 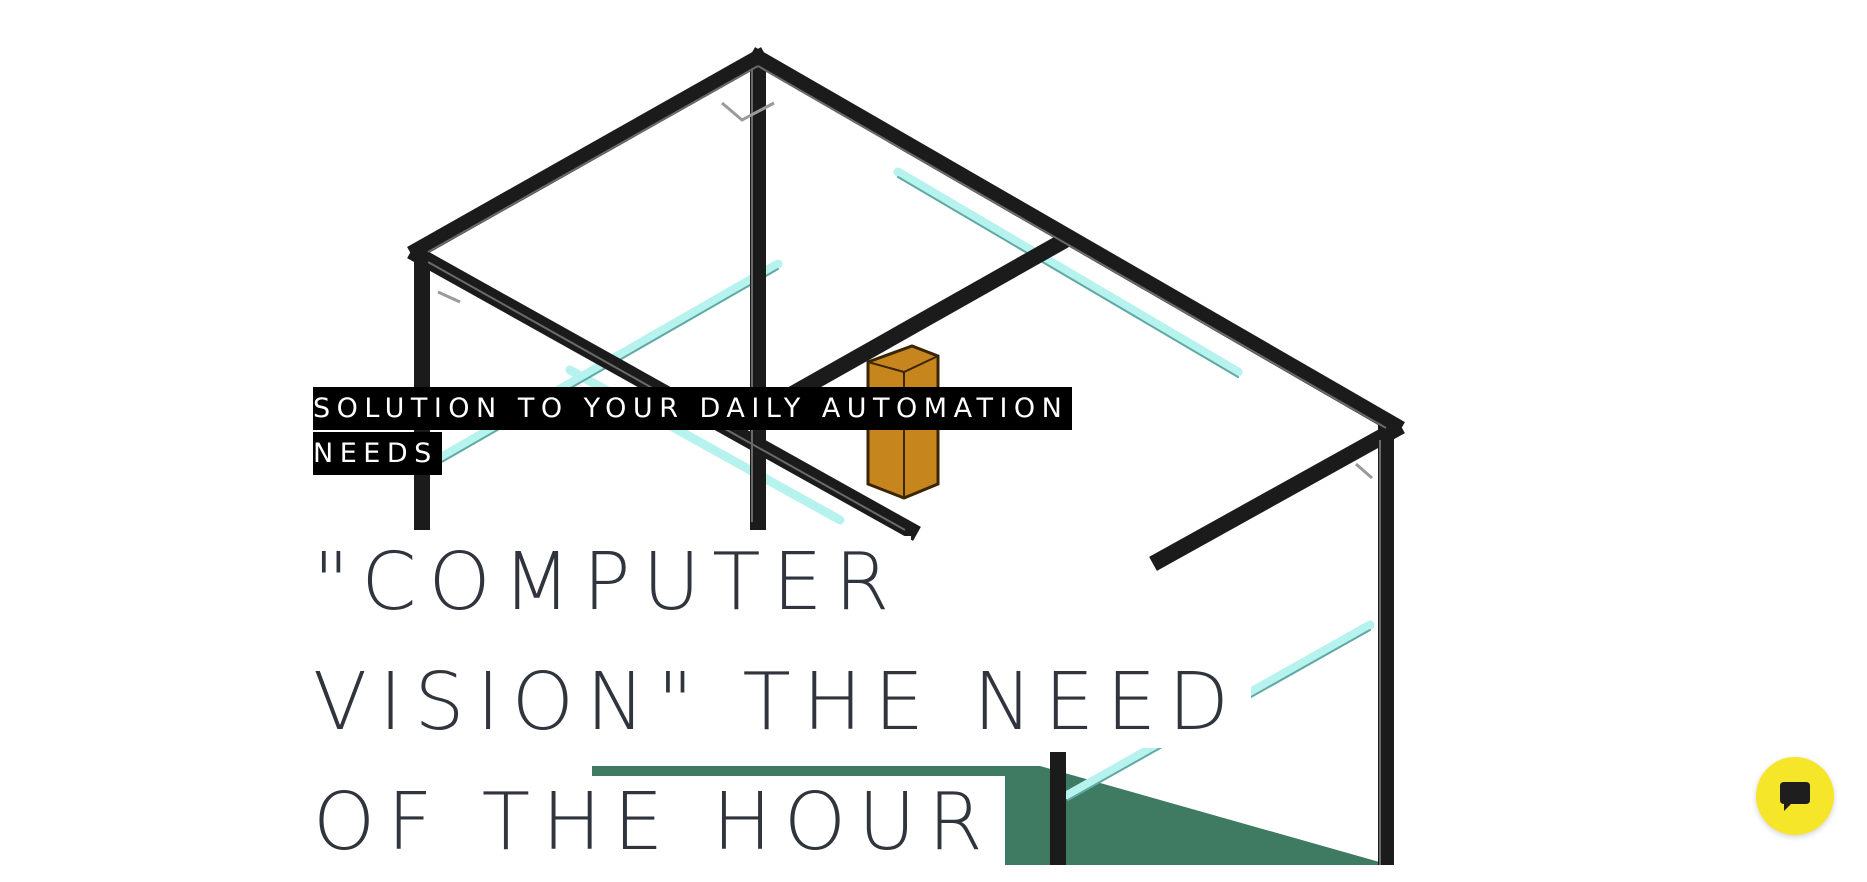 What do you see at coordinates (693, 431) in the screenshot?
I see `hero-tagline-text: SOLUTION TO YOUR DAILY AUTOMATION NEEDS` at bounding box center [693, 431].